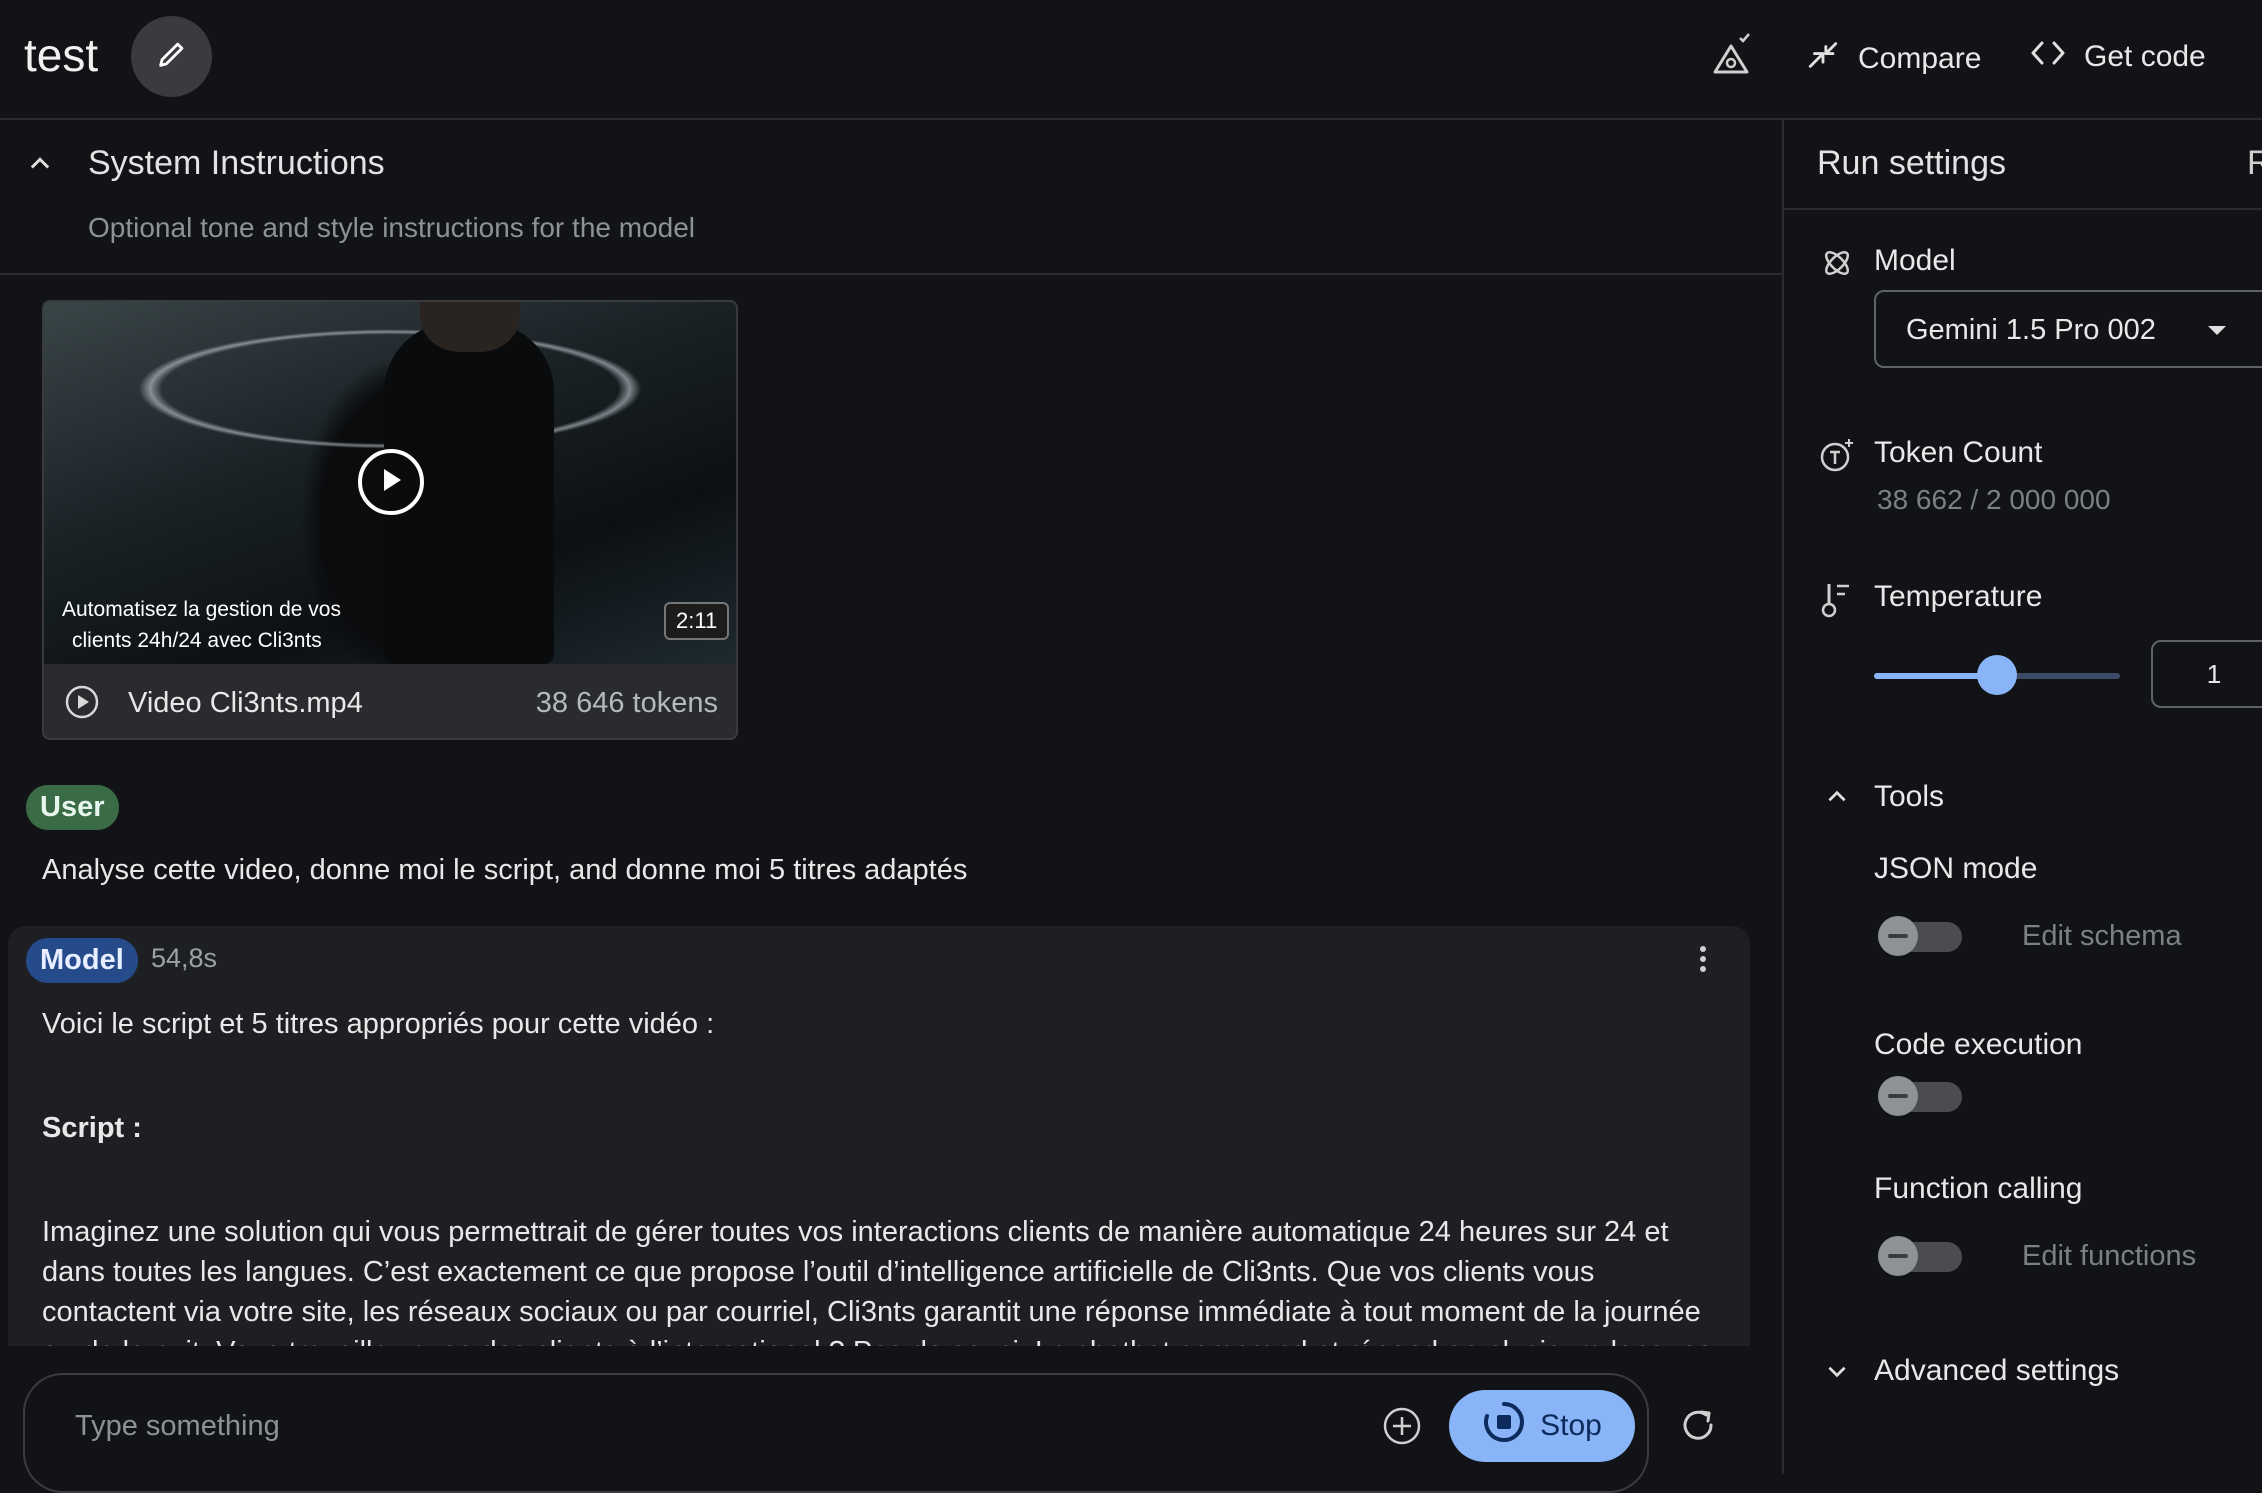 This screenshot has height=1493, width=2262. Describe the element at coordinates (1978, 1044) in the screenshot. I see `code-execution-label: Code execution` at that location.